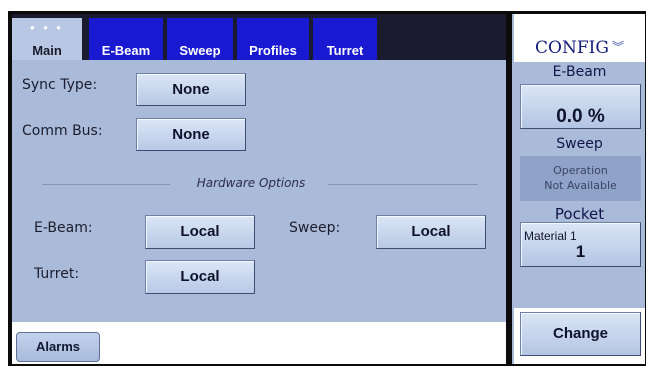 Image resolution: width=649 pixels, height=371 pixels. Describe the element at coordinates (273, 39) in the screenshot. I see `tab-profiles: Profiles` at that location.